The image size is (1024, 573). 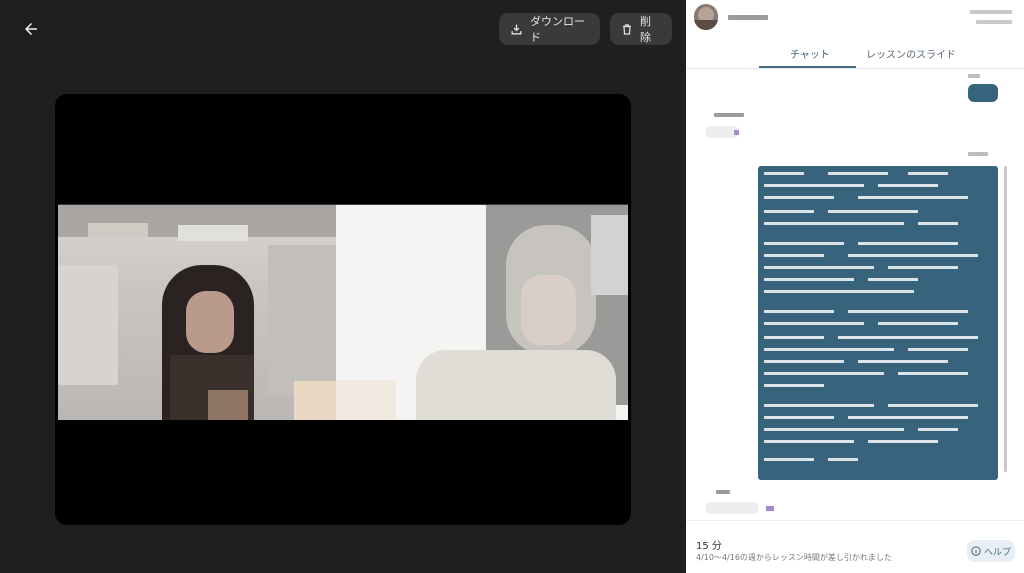 What do you see at coordinates (627, 29) in the screenshot?
I see `trash-icon` at bounding box center [627, 29].